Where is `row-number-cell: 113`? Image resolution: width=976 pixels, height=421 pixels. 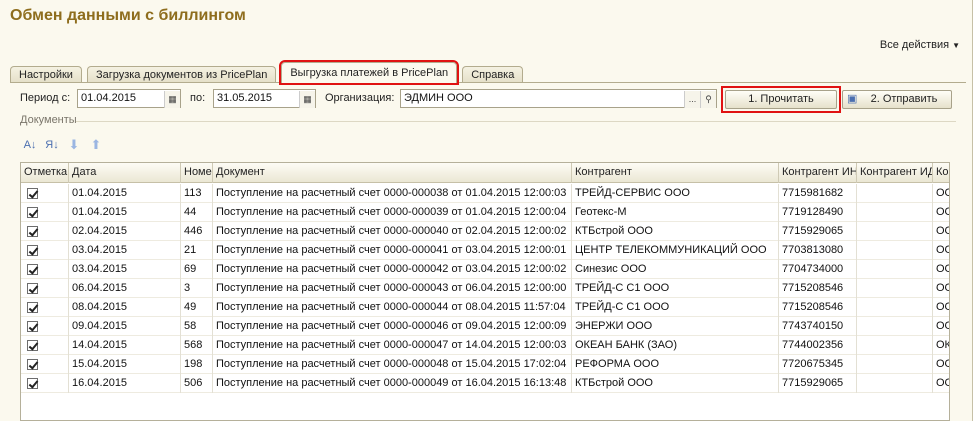 row-number-cell: 113 is located at coordinates (197, 193).